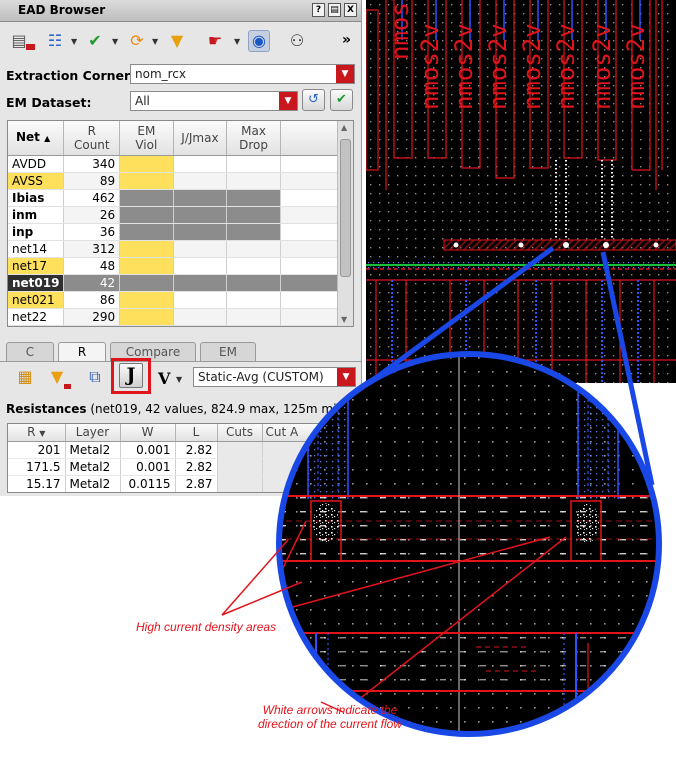 This screenshot has height=763, width=676. What do you see at coordinates (165, 467) in the screenshot?
I see `resistance-row: 171.5 Metal2 0.001 2.82` at bounding box center [165, 467].